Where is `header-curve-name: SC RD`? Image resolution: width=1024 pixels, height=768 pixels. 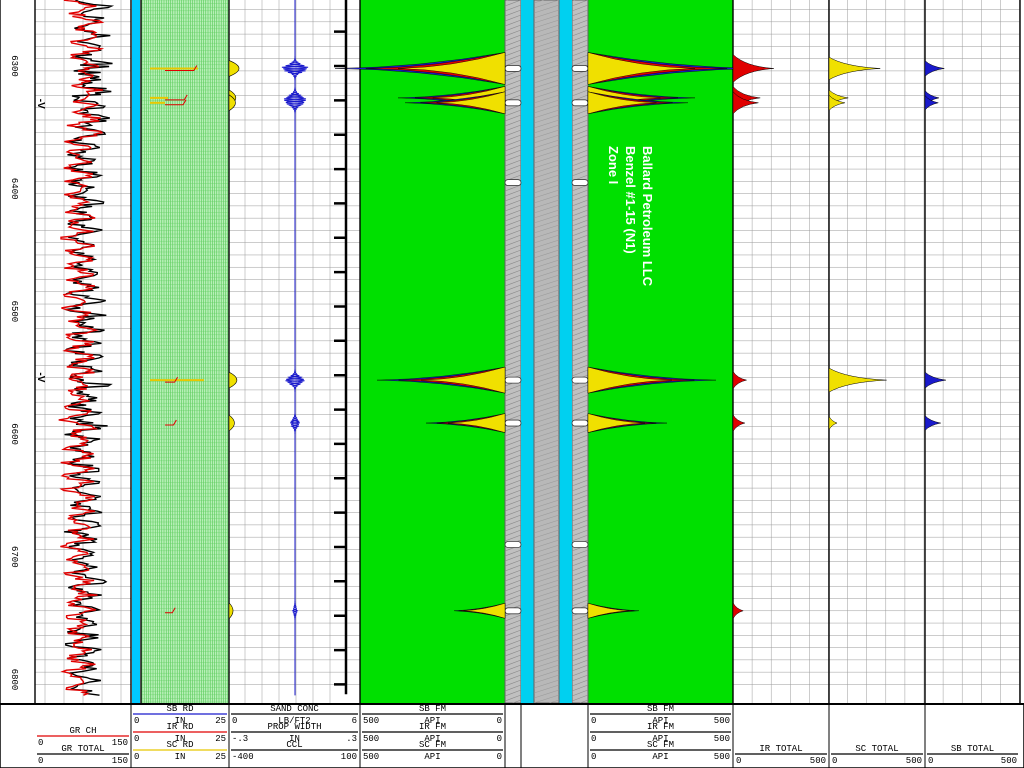 header-curve-name: SC RD is located at coordinates (179, 745).